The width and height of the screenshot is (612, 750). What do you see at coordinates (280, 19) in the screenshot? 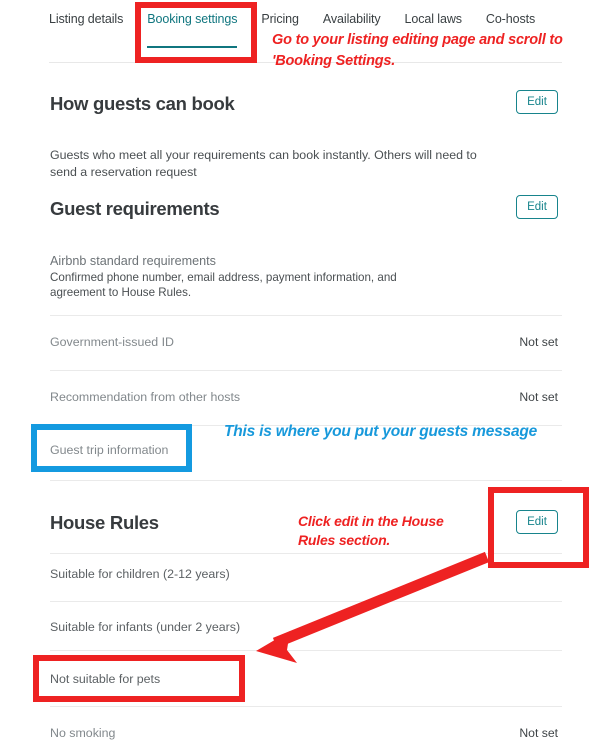
I see `tab-label: Pricing` at bounding box center [280, 19].